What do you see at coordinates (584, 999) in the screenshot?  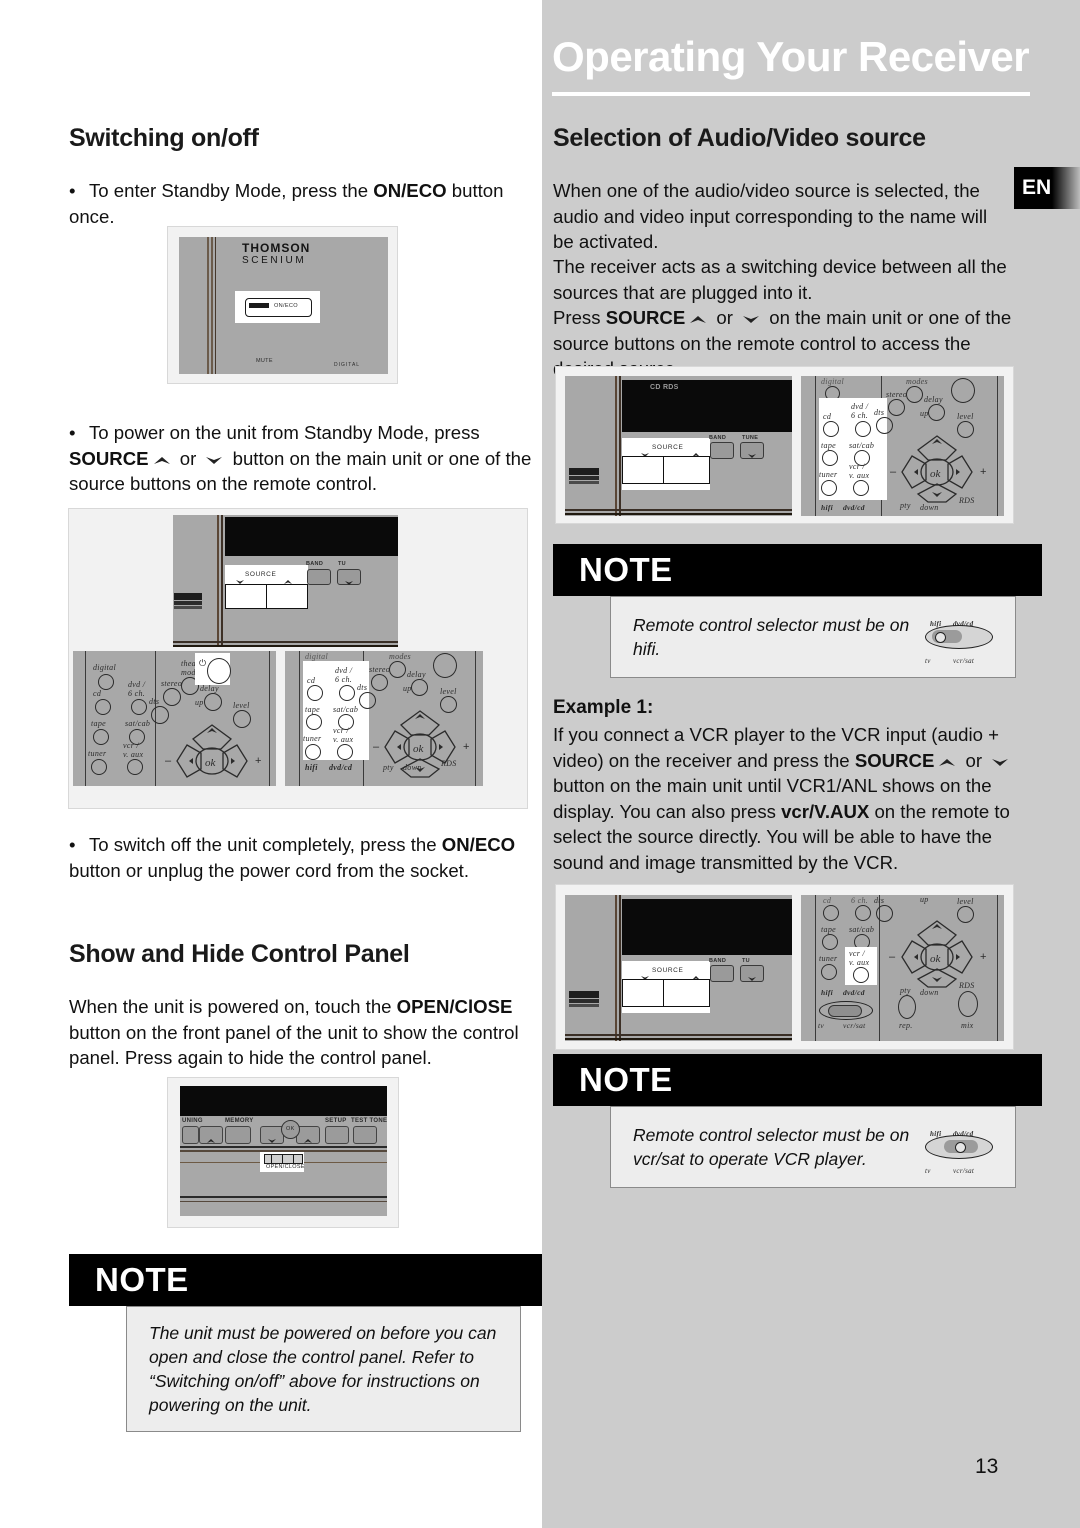 I see `dolby-badge` at bounding box center [584, 999].